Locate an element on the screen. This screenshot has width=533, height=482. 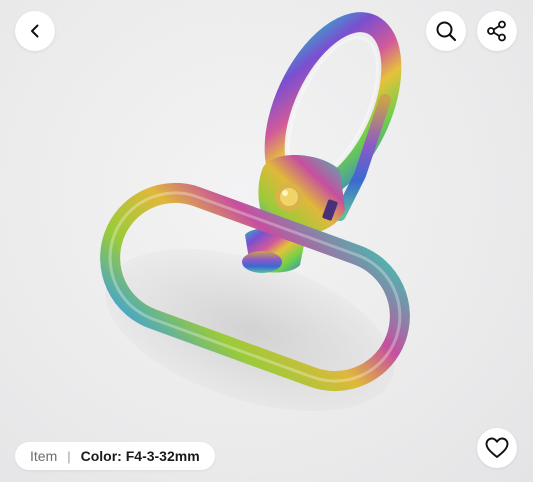
back-button is located at coordinates (35, 31).